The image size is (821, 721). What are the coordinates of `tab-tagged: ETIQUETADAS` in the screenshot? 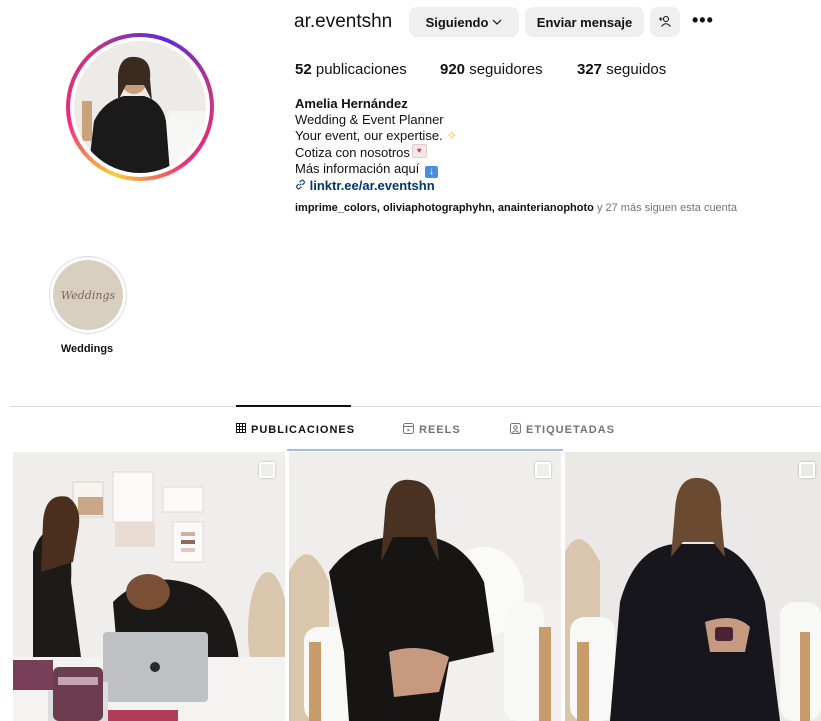 It's located at (562, 430).